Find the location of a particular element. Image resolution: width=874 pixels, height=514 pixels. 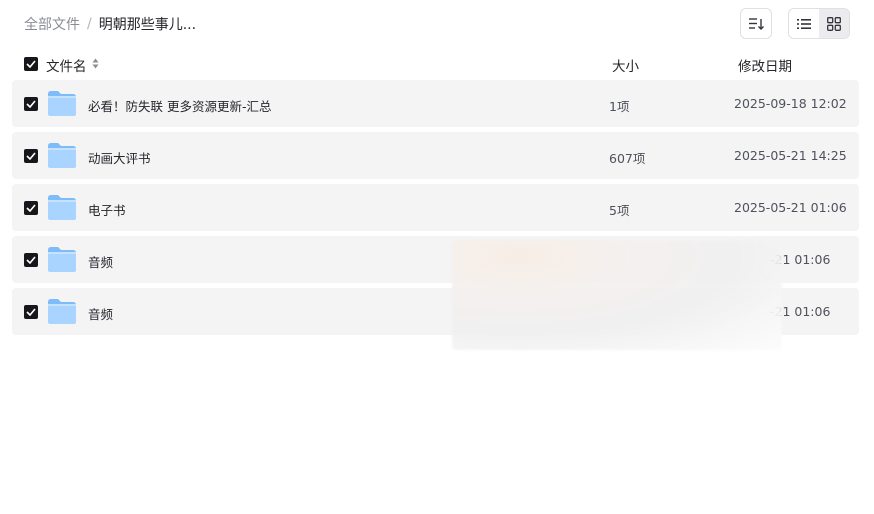

file-size: 607项 is located at coordinates (627, 158).